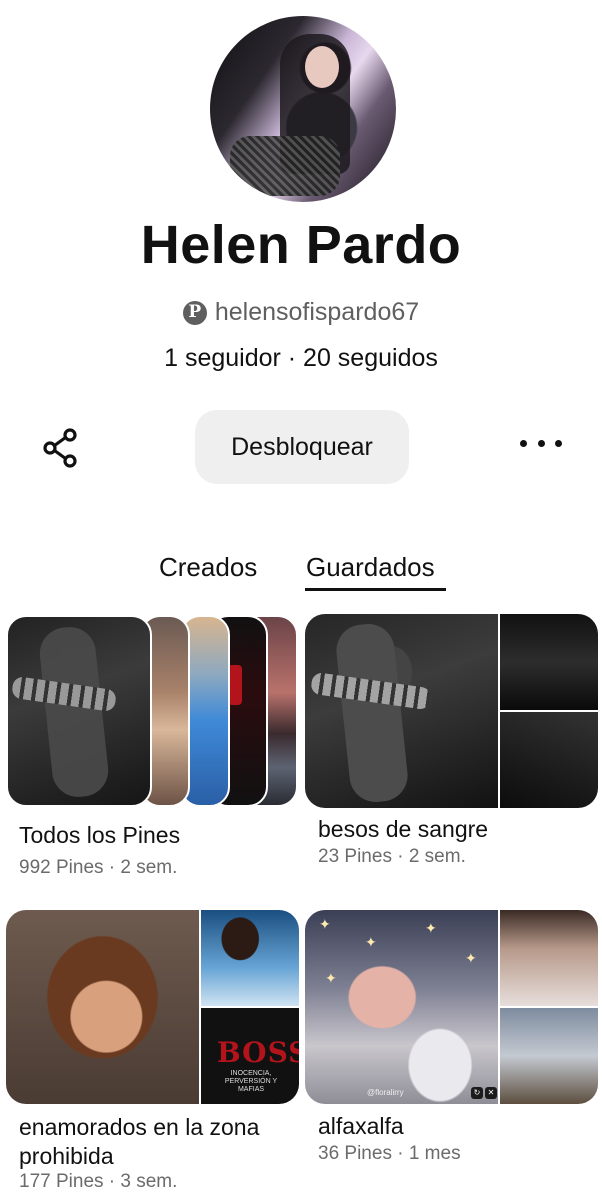 The image size is (602, 1200). I want to click on close-icon: ✕, so click(491, 1093).